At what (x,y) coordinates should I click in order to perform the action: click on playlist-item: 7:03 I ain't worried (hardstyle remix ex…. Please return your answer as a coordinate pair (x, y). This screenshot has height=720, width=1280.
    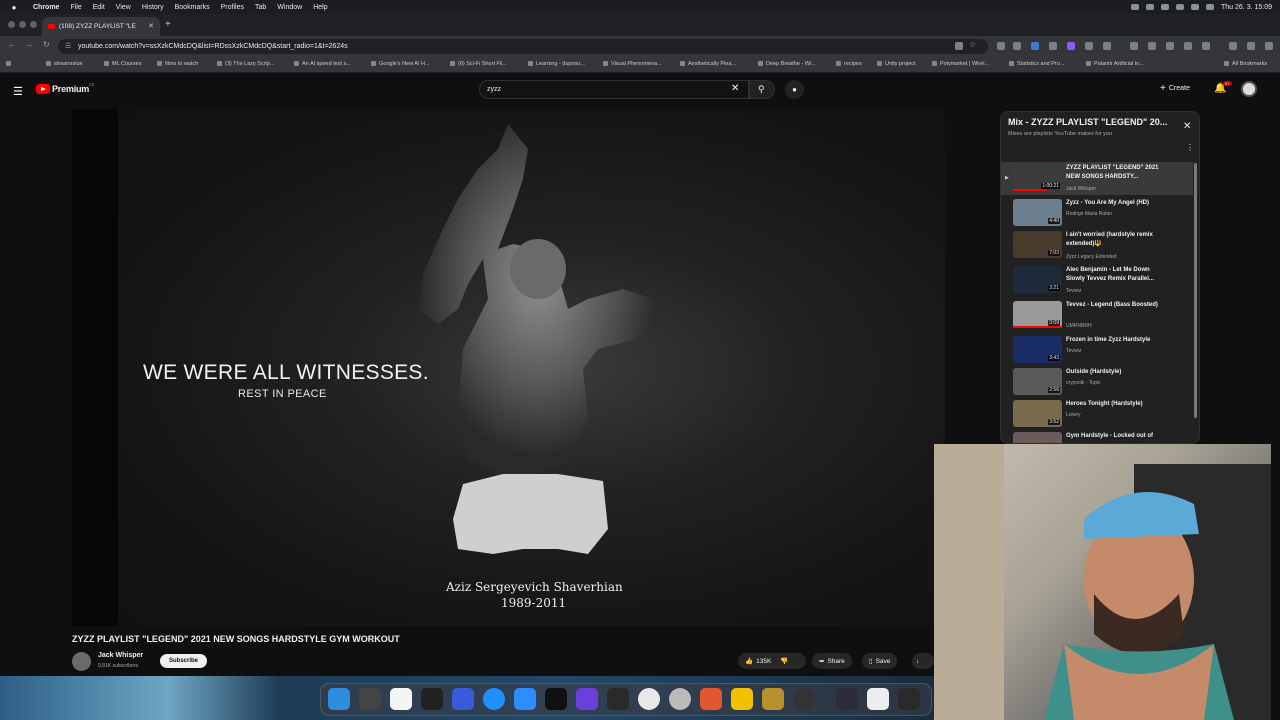
    Looking at the image, I should click on (1097, 245).